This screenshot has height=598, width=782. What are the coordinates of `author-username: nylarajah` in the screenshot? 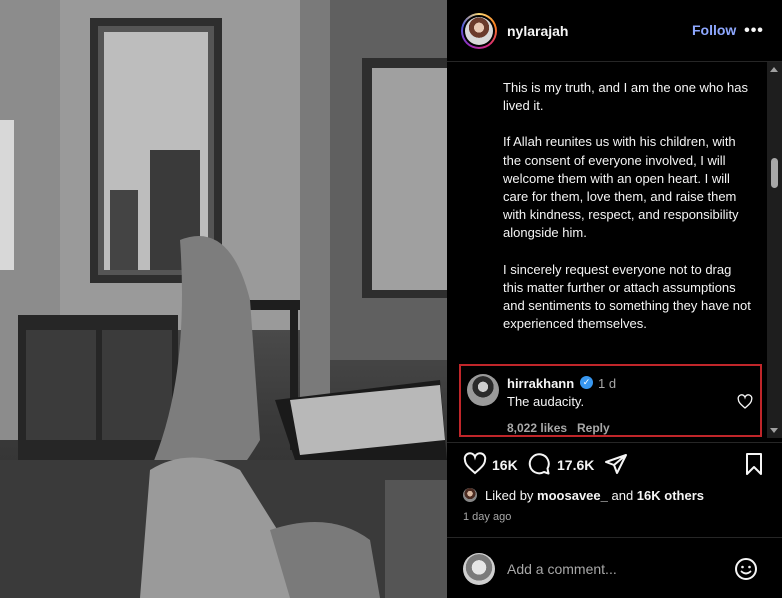 It's located at (537, 31).